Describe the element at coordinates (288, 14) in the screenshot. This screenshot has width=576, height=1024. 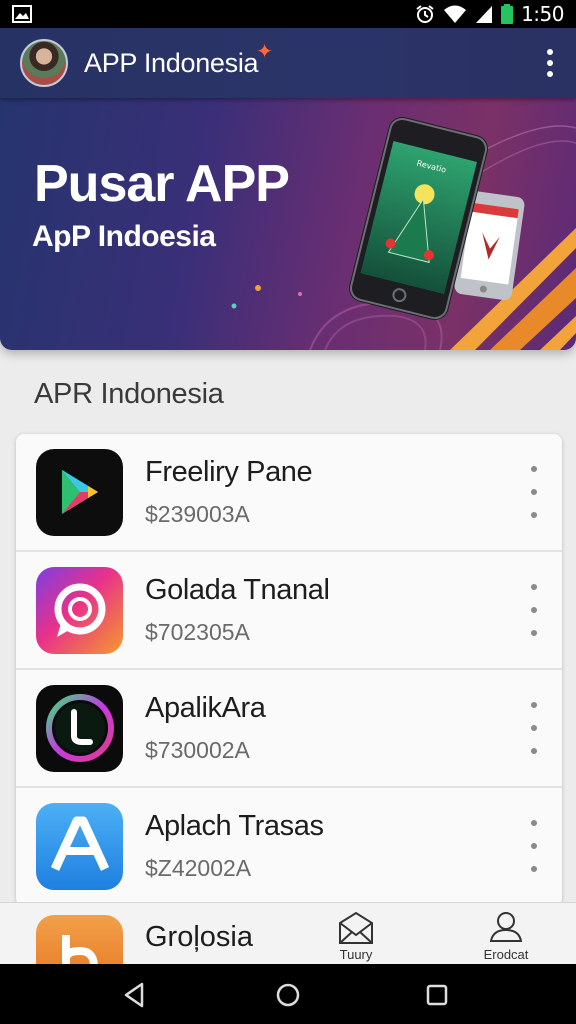
I see `status-bar: 1:50` at that location.